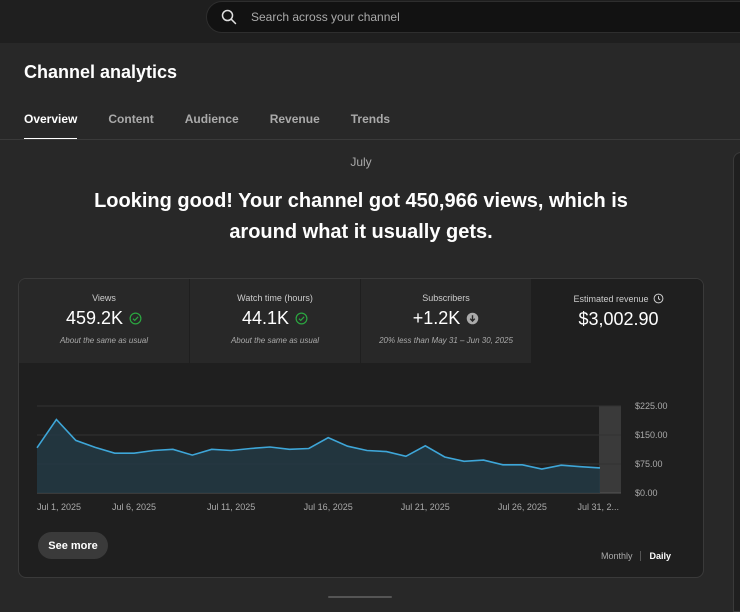 This screenshot has width=740, height=612. I want to click on metric-value: 459.2K, so click(94, 318).